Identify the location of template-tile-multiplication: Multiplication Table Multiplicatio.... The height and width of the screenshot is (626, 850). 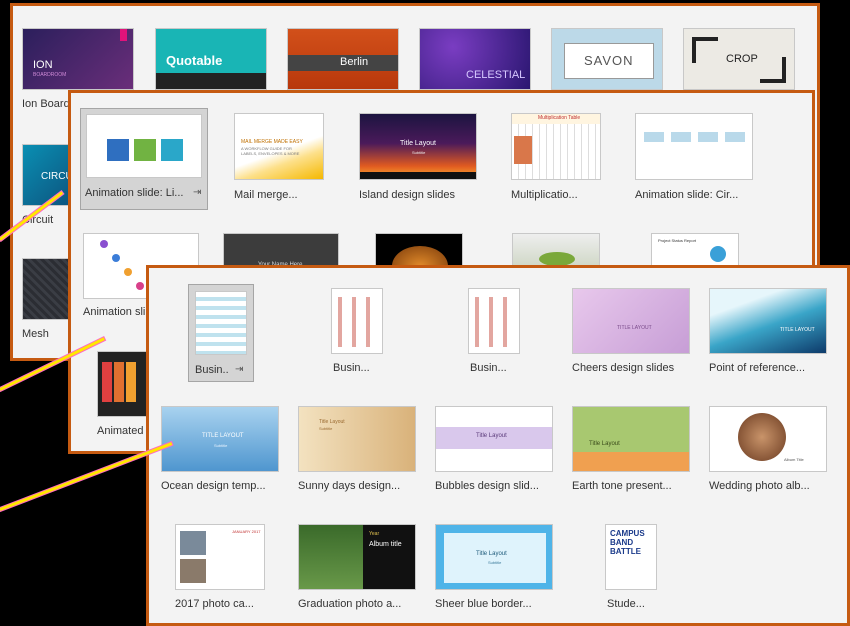
(571, 163).